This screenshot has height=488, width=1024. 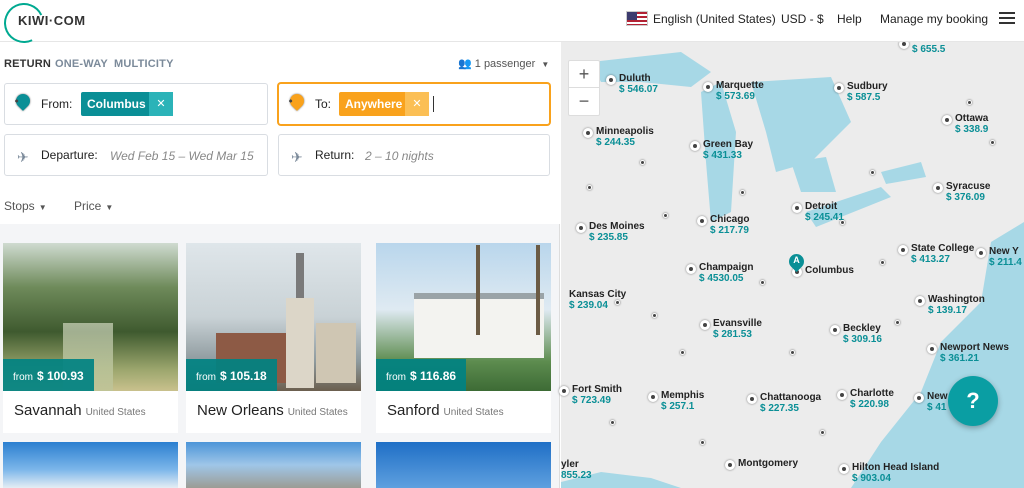 I want to click on map-city-marker: Evansville $ 281.53, so click(x=731, y=329).